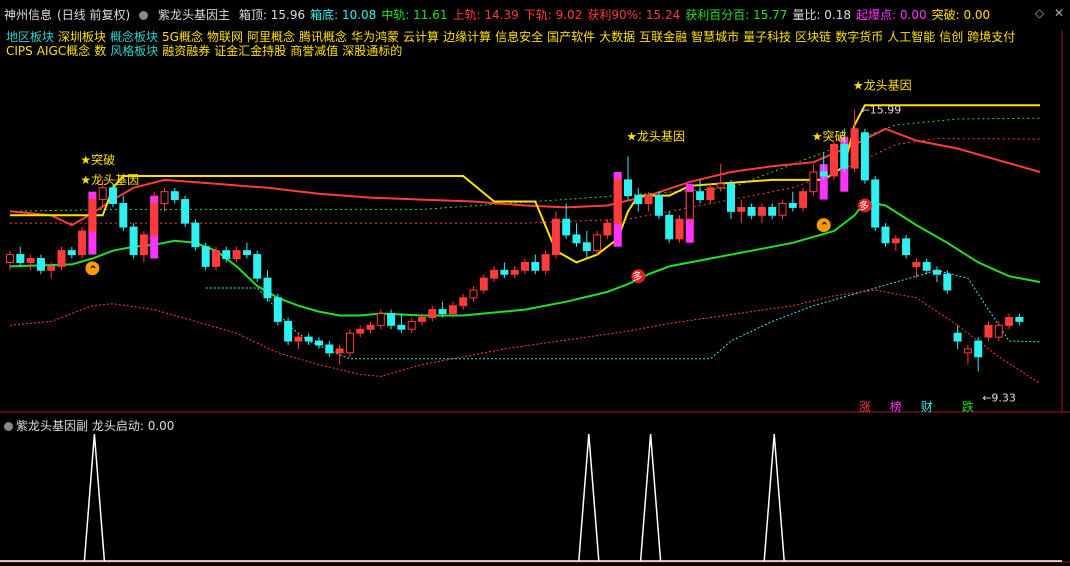 The image size is (1070, 566). What do you see at coordinates (161, 426) in the screenshot?
I see `sub-field-value: 0.00` at bounding box center [161, 426].